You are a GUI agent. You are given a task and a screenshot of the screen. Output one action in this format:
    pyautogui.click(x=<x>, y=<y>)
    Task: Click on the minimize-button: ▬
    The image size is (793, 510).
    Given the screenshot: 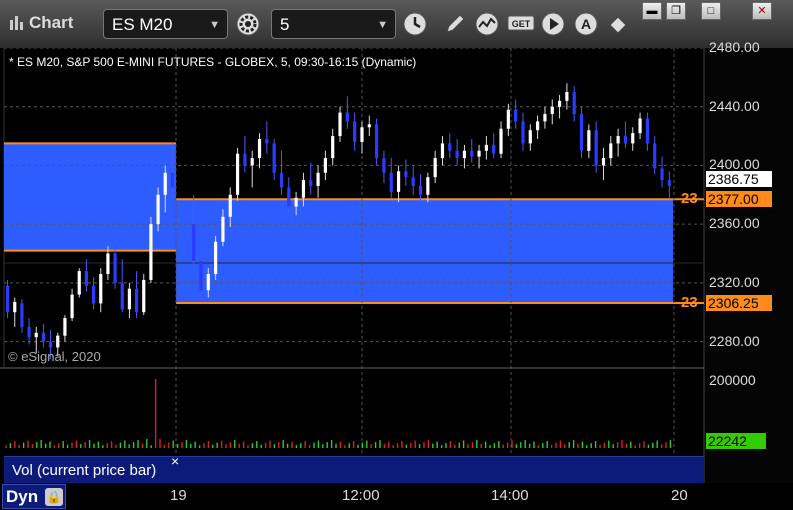 What is the action you would take?
    pyautogui.click(x=652, y=11)
    